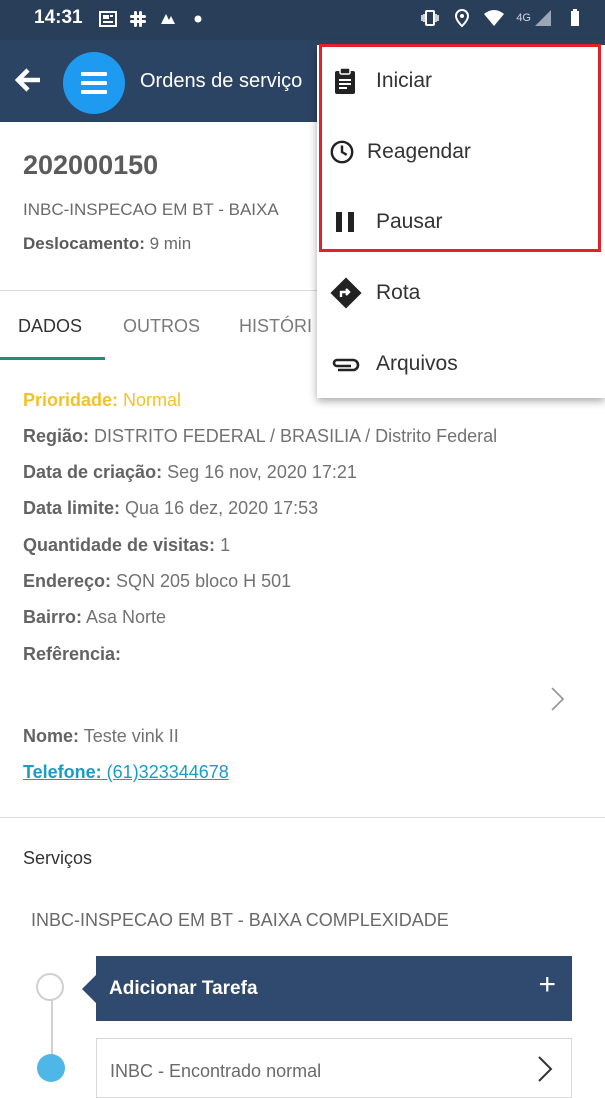 The width and height of the screenshot is (605, 1098). Describe the element at coordinates (150, 400) in the screenshot. I see `priority-value: Normal` at that location.